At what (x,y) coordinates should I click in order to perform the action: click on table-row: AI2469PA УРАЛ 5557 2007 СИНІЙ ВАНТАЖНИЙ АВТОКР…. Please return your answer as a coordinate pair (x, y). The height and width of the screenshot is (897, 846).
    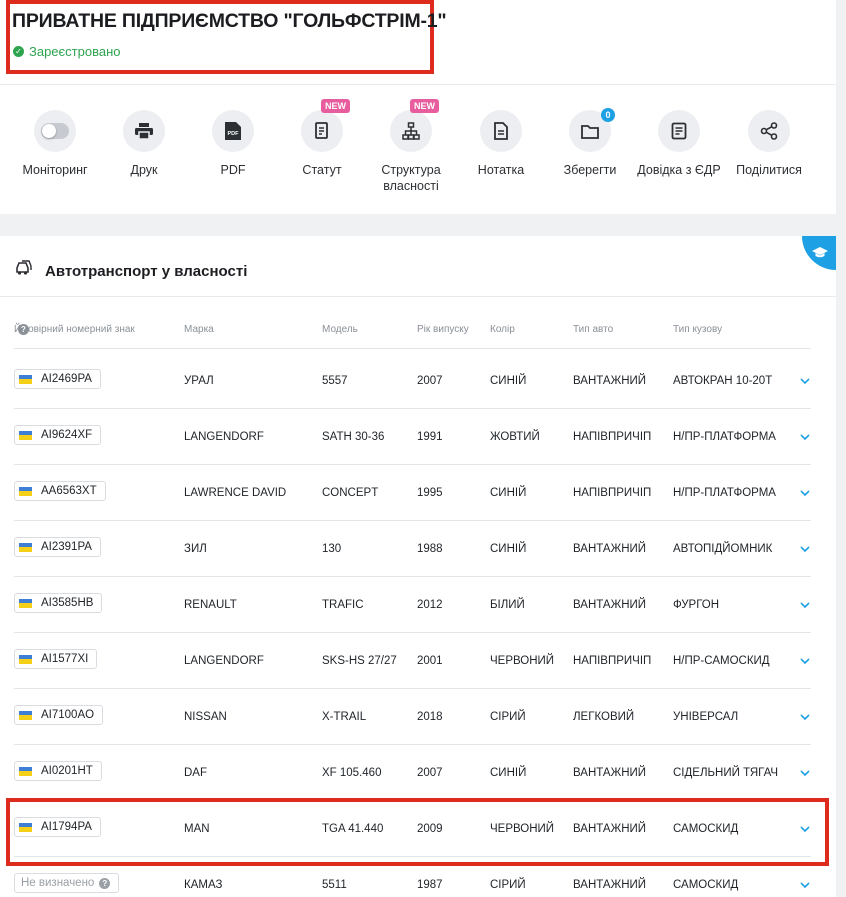
    Looking at the image, I should click on (418, 381).